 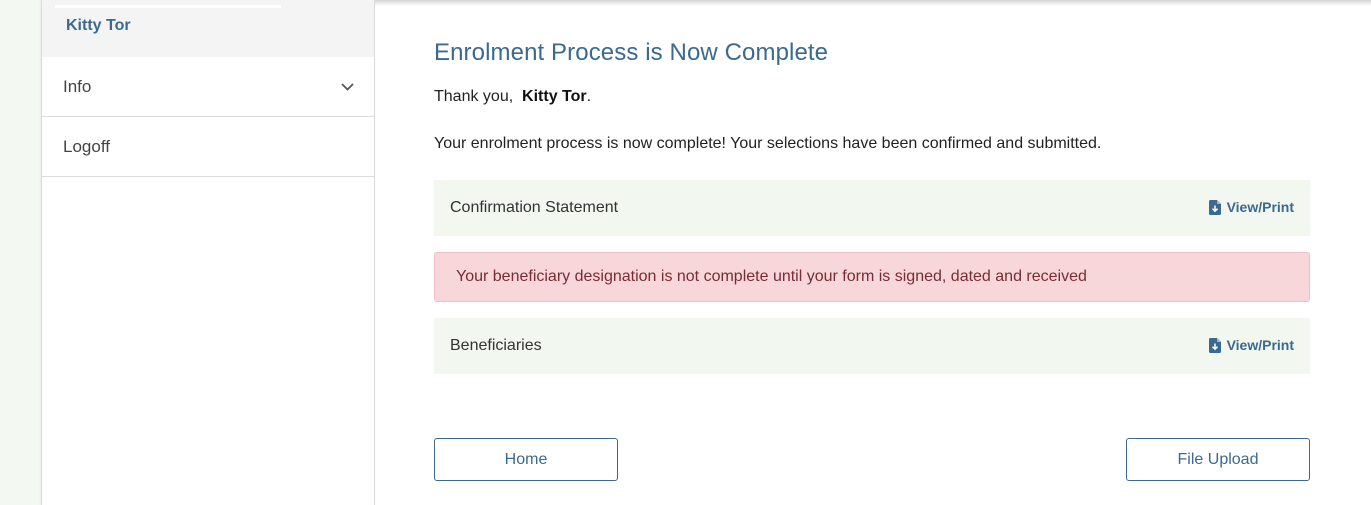 What do you see at coordinates (474, 96) in the screenshot?
I see `thanks-prefix: Thank you,` at bounding box center [474, 96].